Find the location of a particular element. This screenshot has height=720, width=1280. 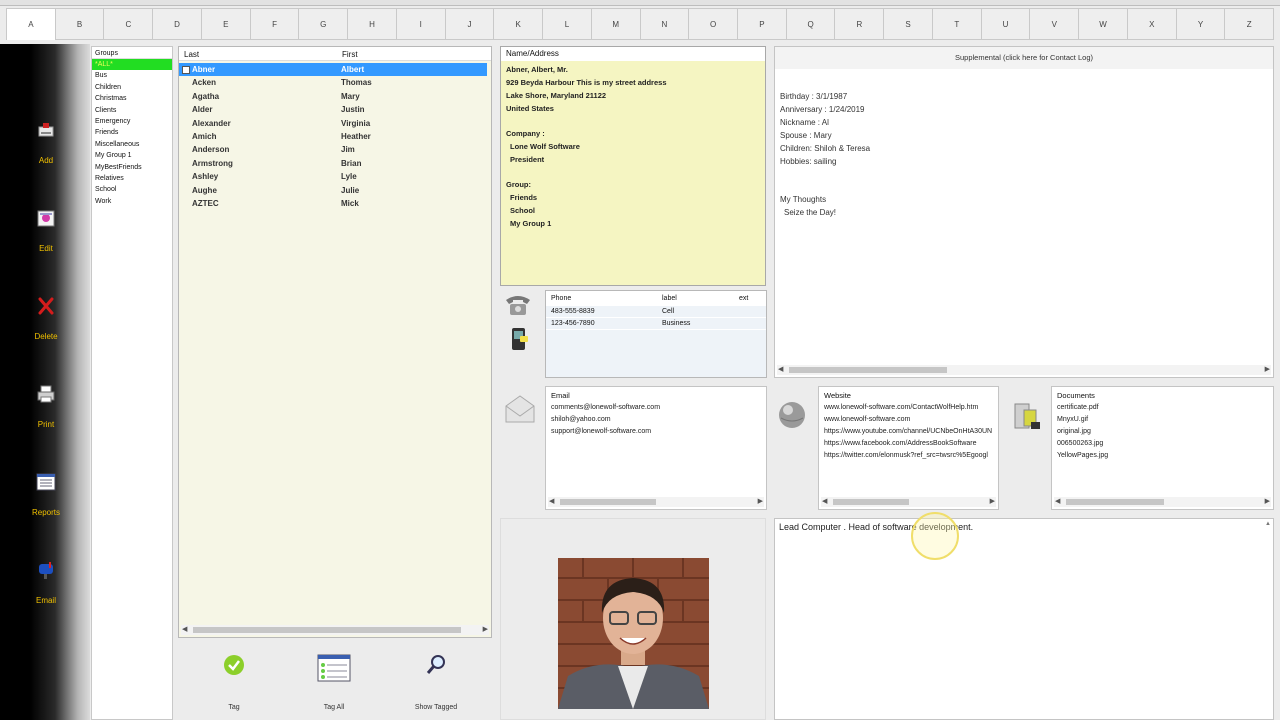

contact-row: Abner Albert is located at coordinates (335, 70).